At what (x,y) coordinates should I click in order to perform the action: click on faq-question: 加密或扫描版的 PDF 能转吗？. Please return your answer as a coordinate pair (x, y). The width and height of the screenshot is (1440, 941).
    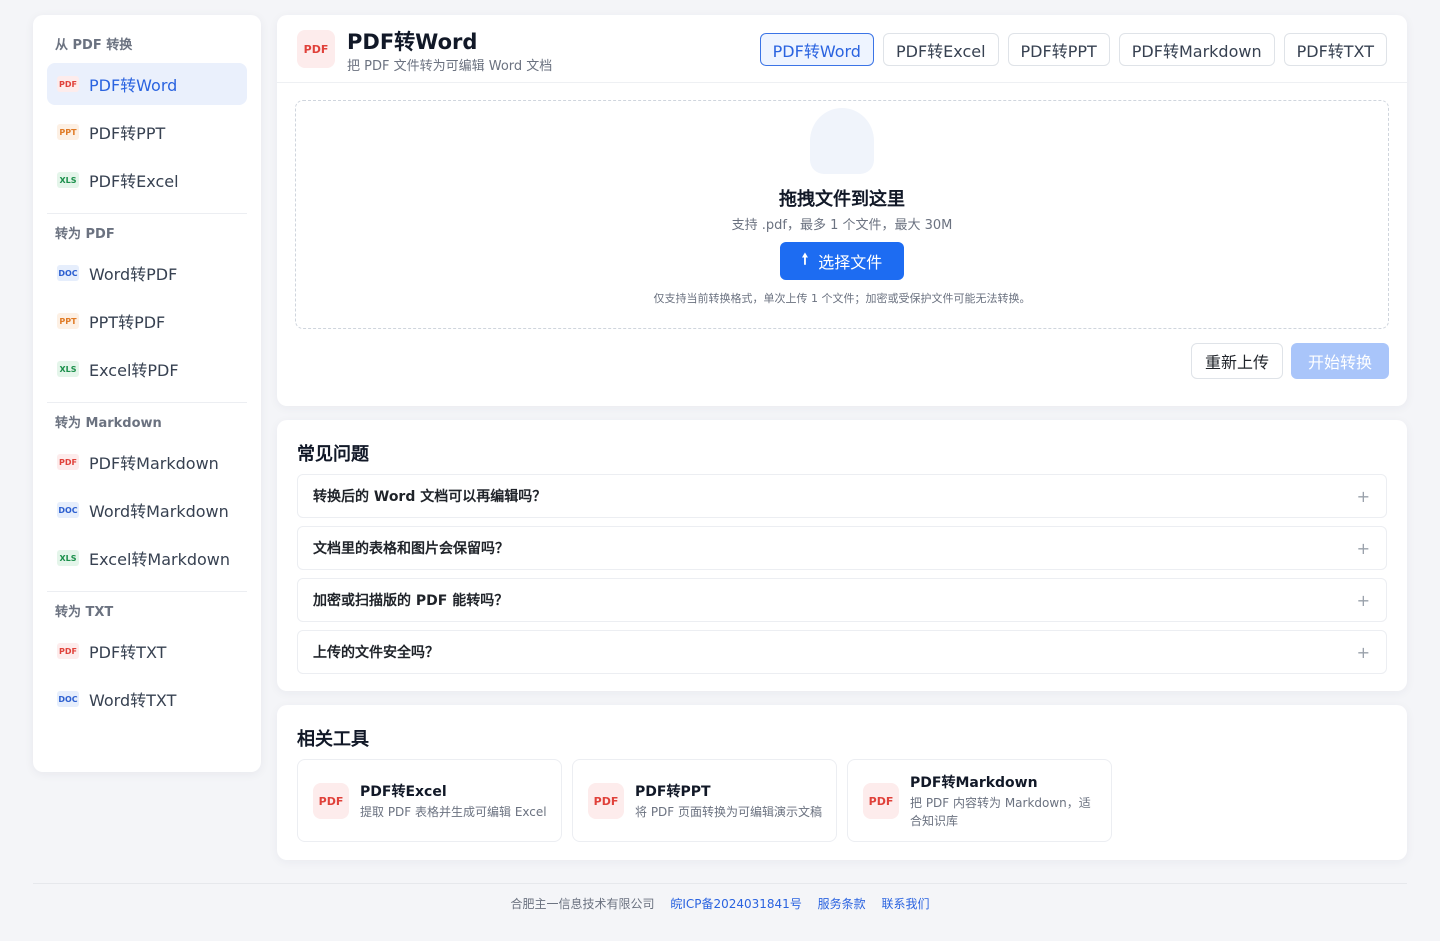
    Looking at the image, I should click on (411, 601).